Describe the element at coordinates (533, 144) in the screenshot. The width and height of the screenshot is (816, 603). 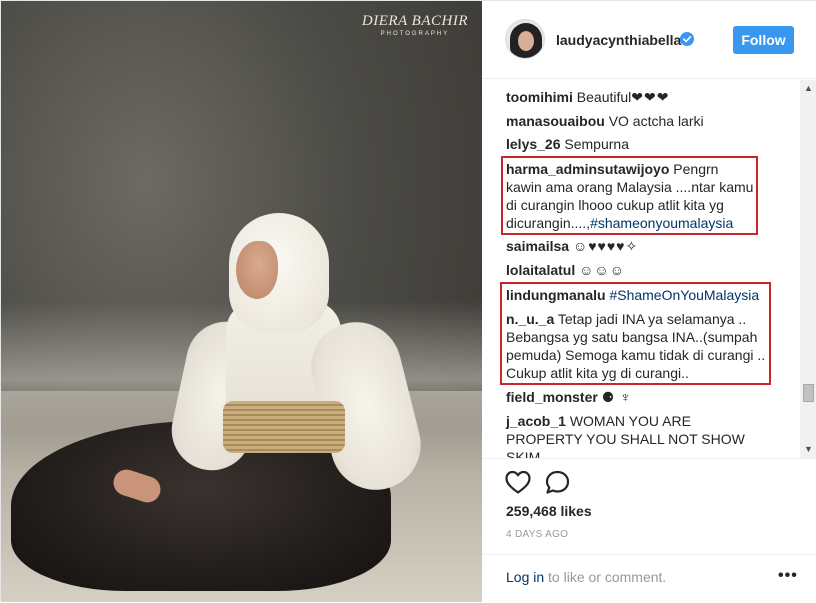
I see `comment-username: lelys_26` at that location.